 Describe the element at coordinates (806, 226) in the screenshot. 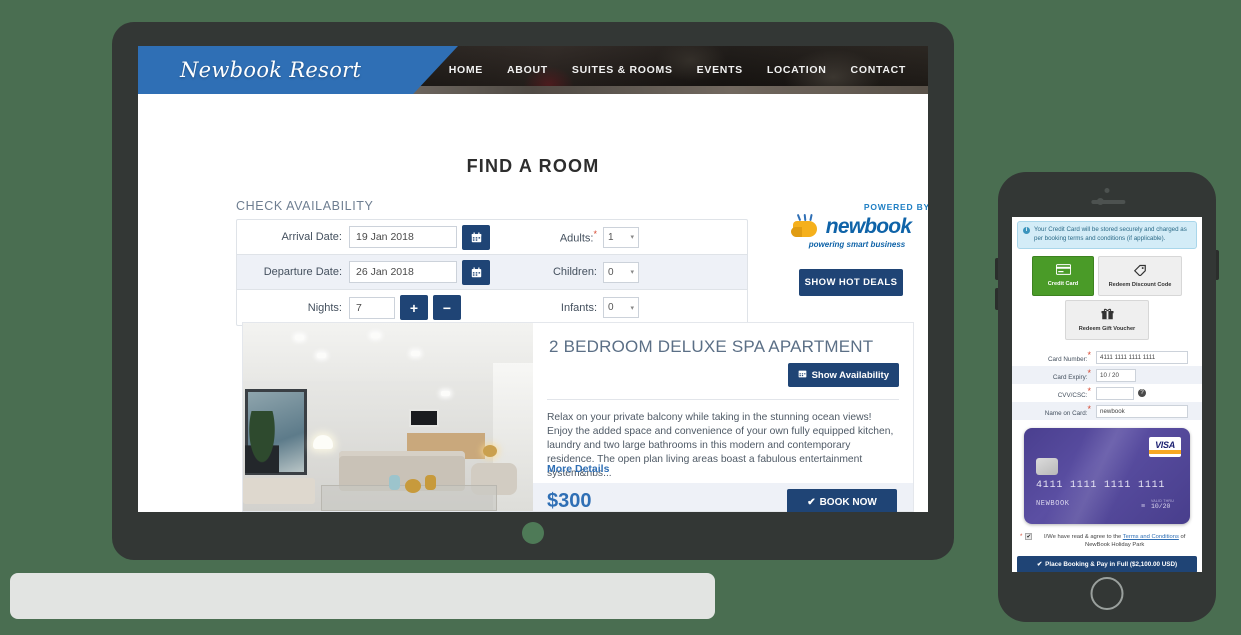

I see `hand-icon` at that location.